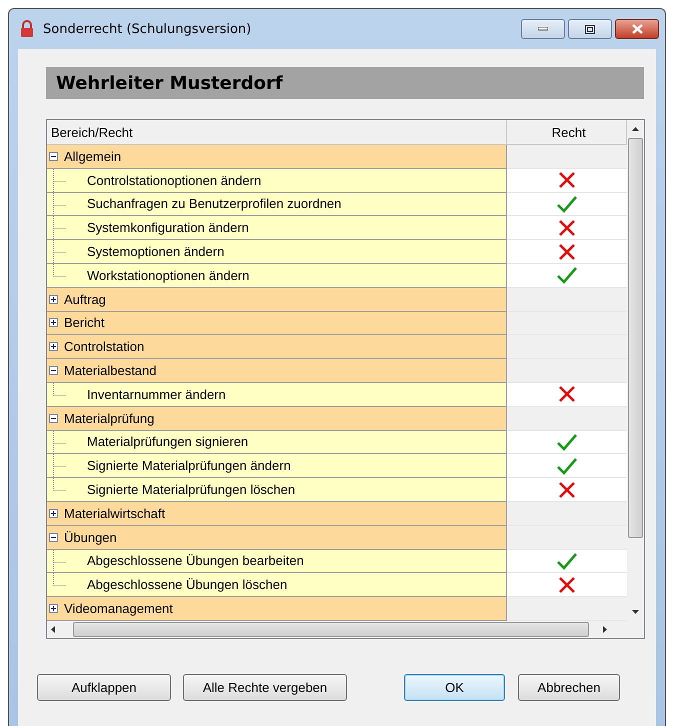  Describe the element at coordinates (104, 687) in the screenshot. I see `dialog-button: Aufklappen` at that location.